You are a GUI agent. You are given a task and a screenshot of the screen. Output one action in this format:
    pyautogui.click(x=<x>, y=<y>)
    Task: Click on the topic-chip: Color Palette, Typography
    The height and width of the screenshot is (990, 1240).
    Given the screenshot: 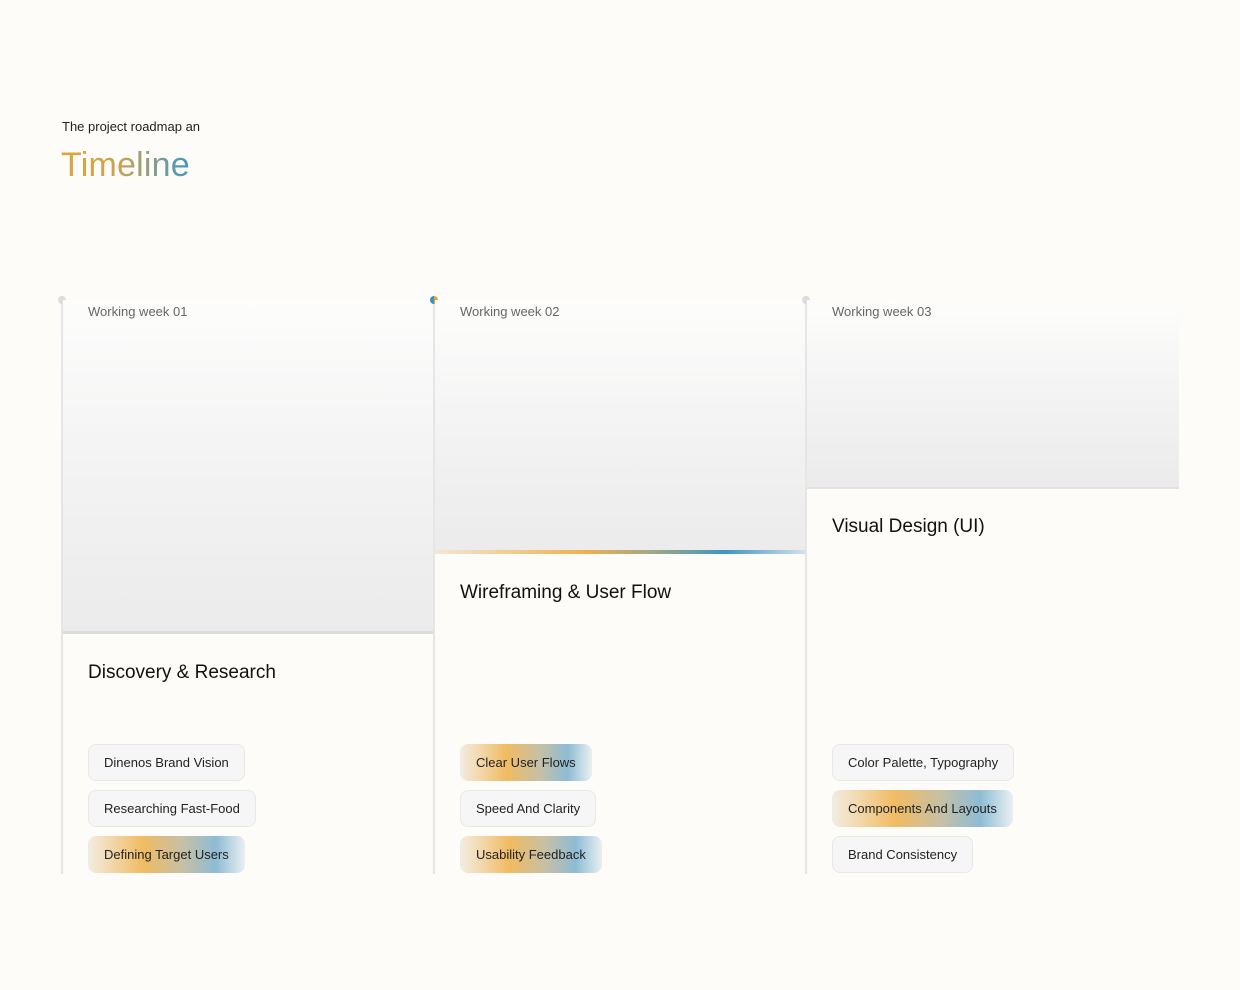 What is the action you would take?
    pyautogui.click(x=923, y=762)
    